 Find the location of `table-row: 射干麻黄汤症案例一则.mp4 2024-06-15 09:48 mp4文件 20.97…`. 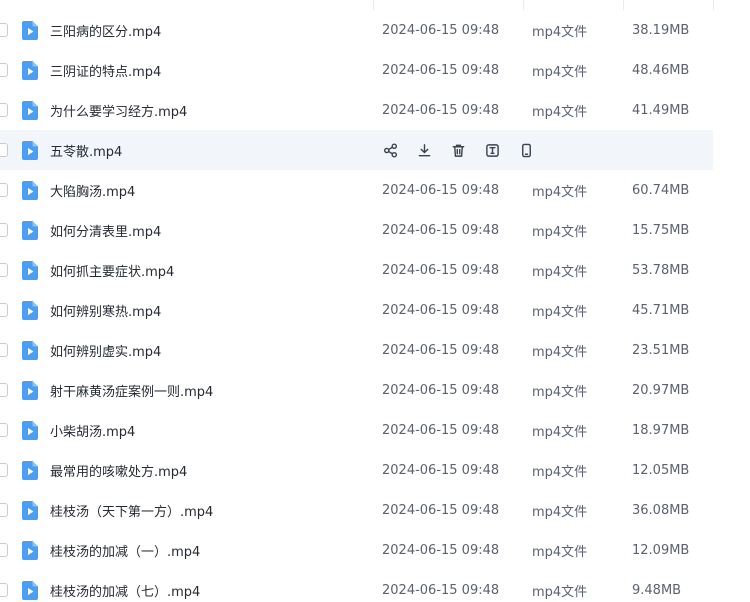

table-row: 射干麻黄汤症案例一则.mp4 2024-06-15 09:48 mp4文件 20.97… is located at coordinates (356, 390).